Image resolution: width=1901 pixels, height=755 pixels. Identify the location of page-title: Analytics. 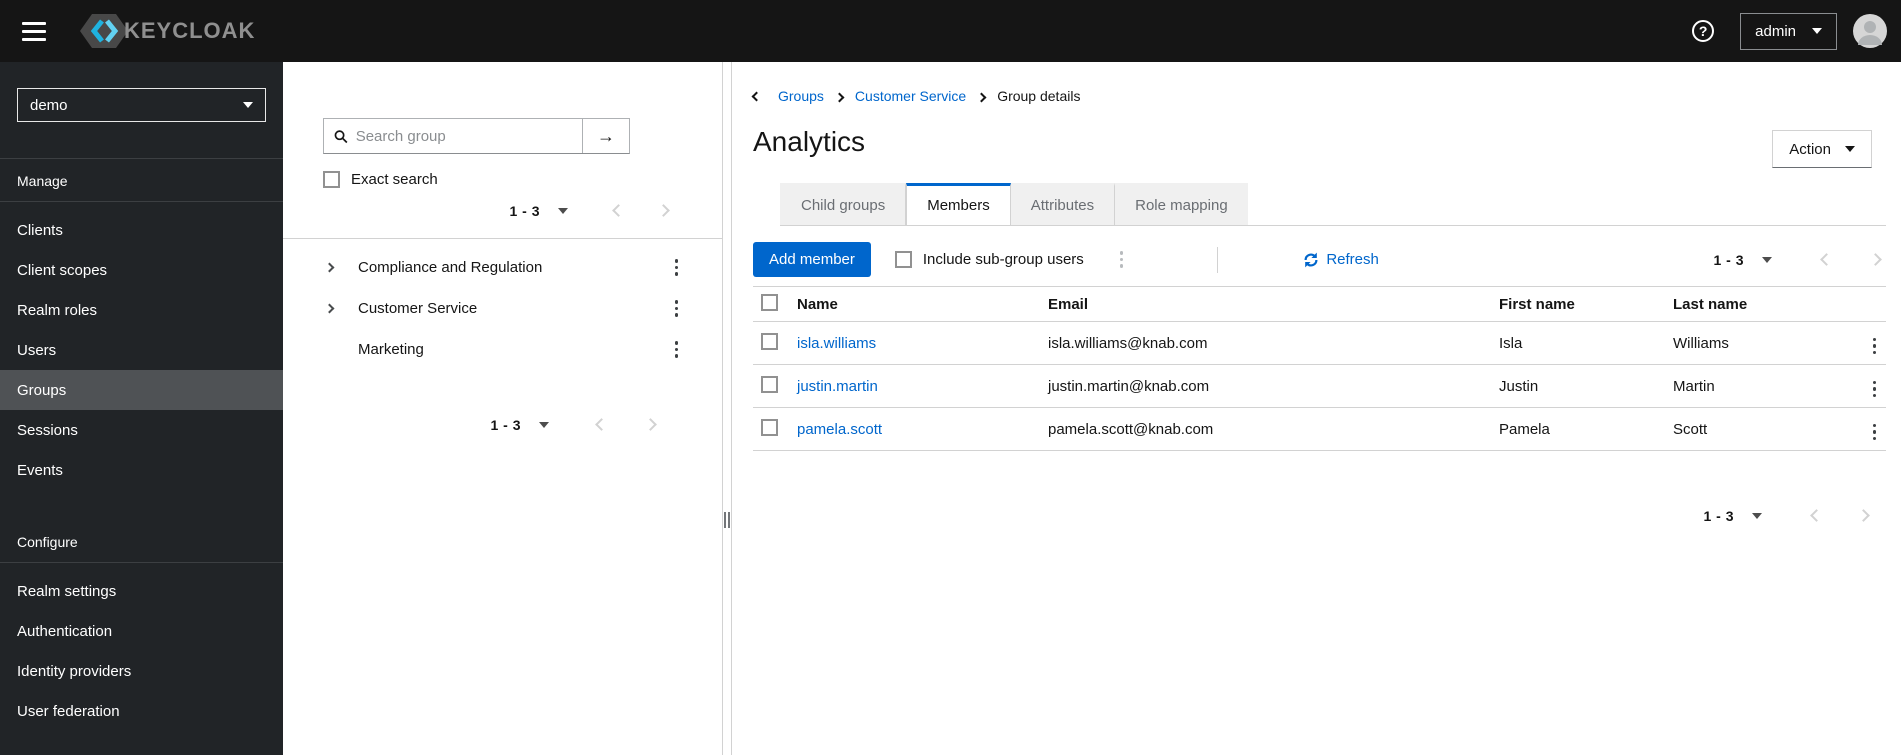
(809, 141).